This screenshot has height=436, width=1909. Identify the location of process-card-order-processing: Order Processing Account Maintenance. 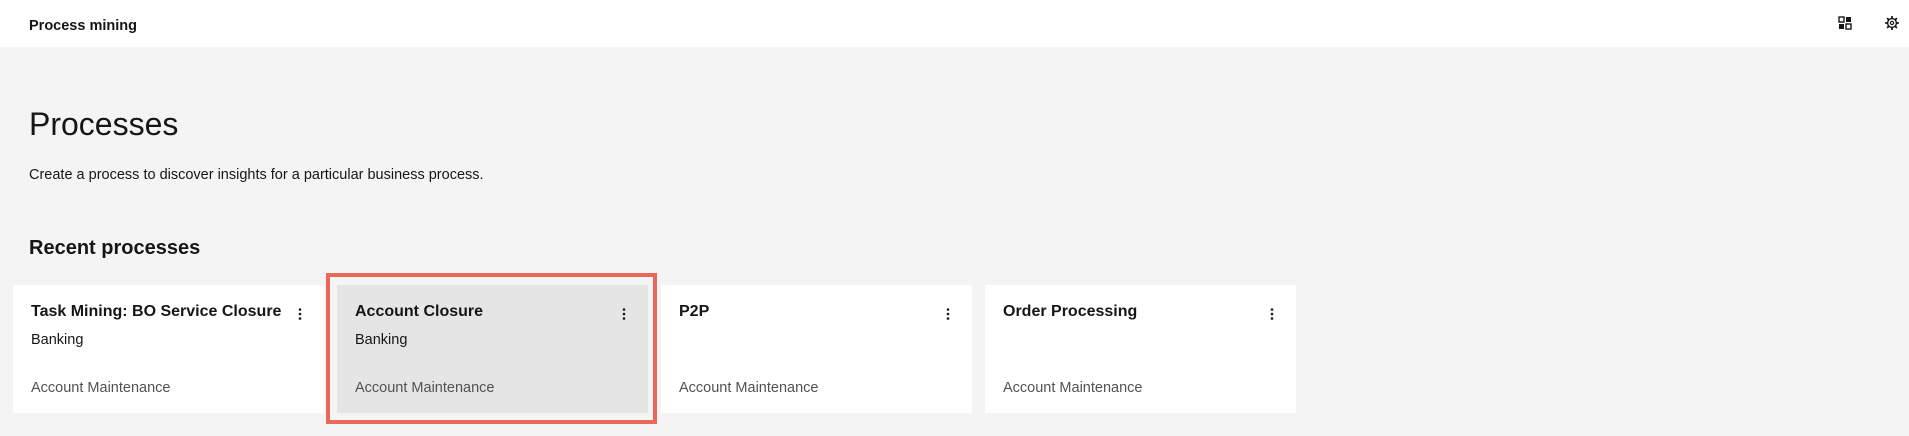
(1140, 349).